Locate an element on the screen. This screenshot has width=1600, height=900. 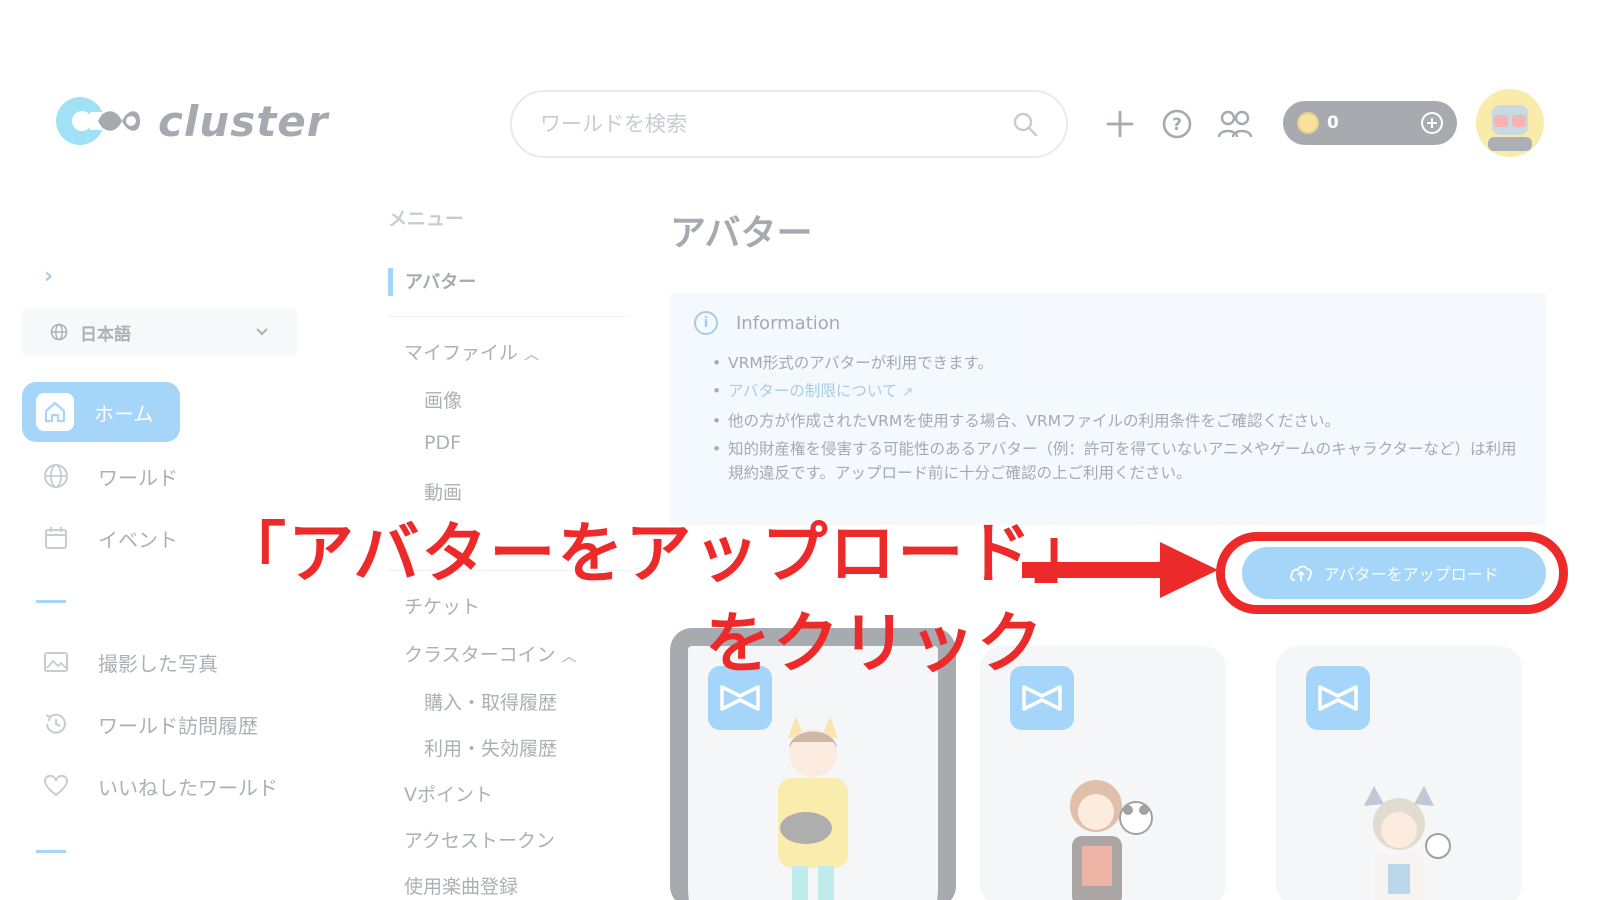
create-button is located at coordinates (1120, 124).